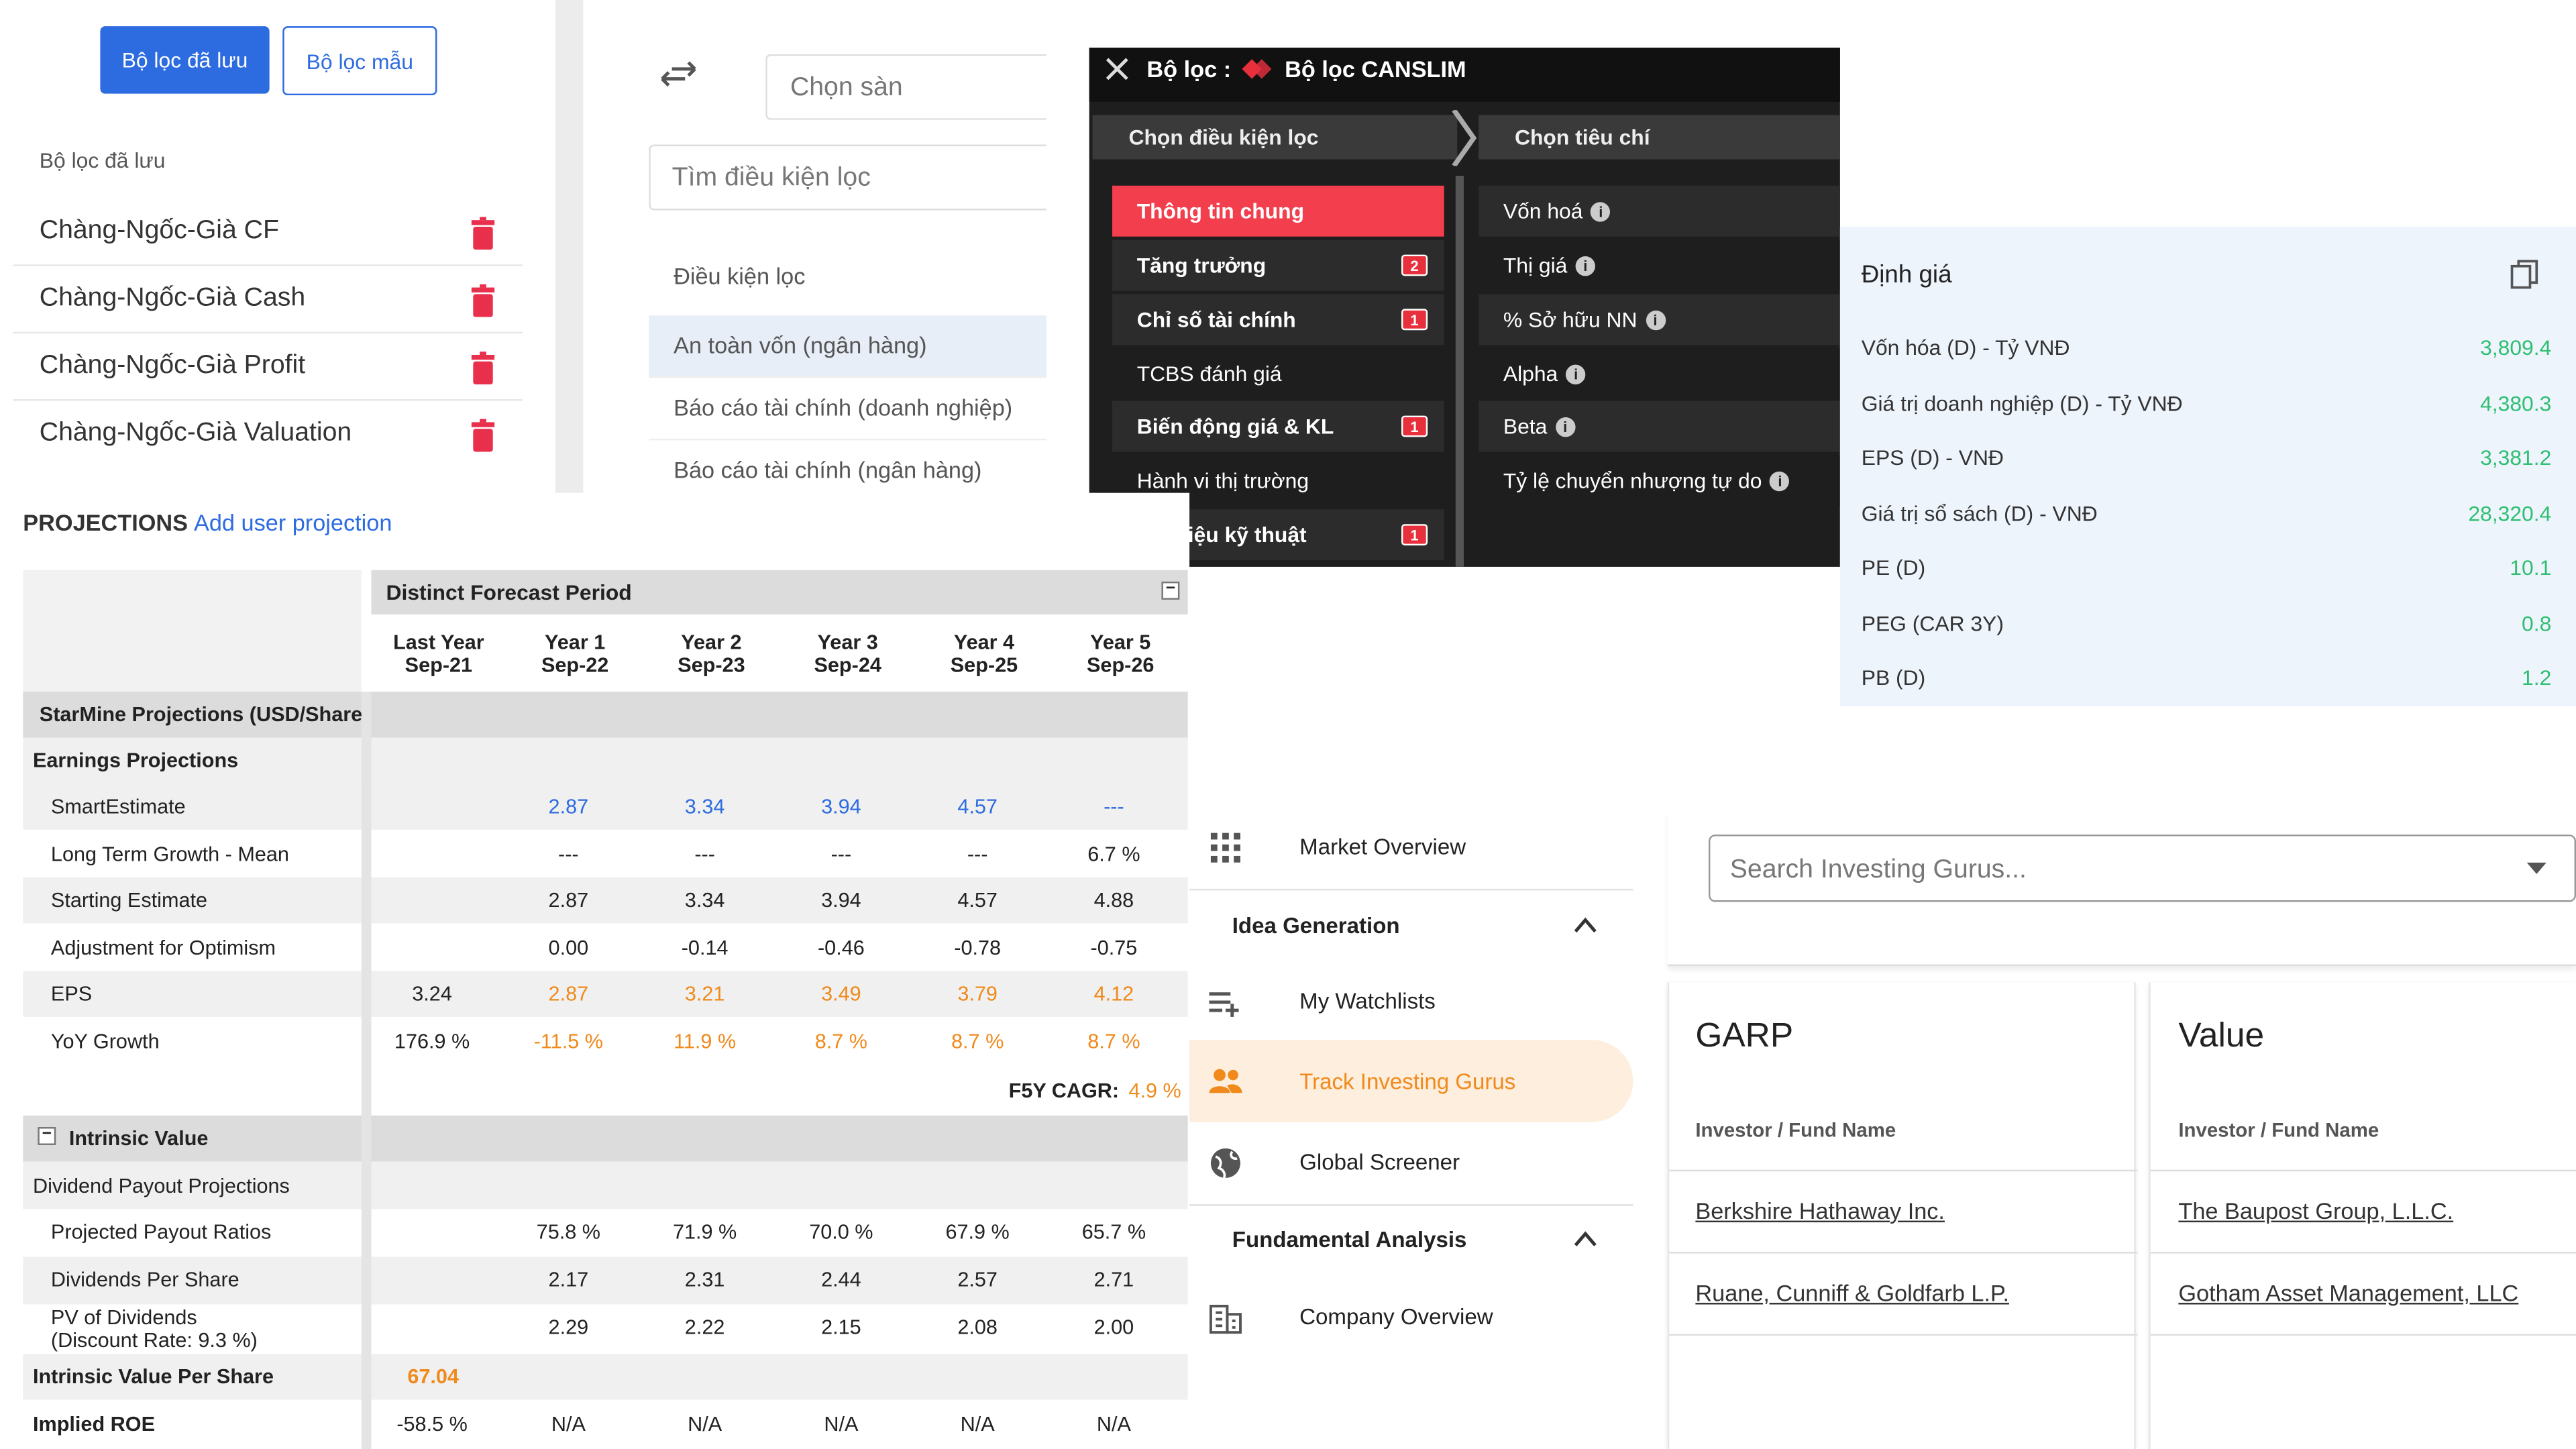 The image size is (2576, 1449). Describe the element at coordinates (705, 1041) in the screenshot. I see `projection-cell: 11.9 %` at that location.